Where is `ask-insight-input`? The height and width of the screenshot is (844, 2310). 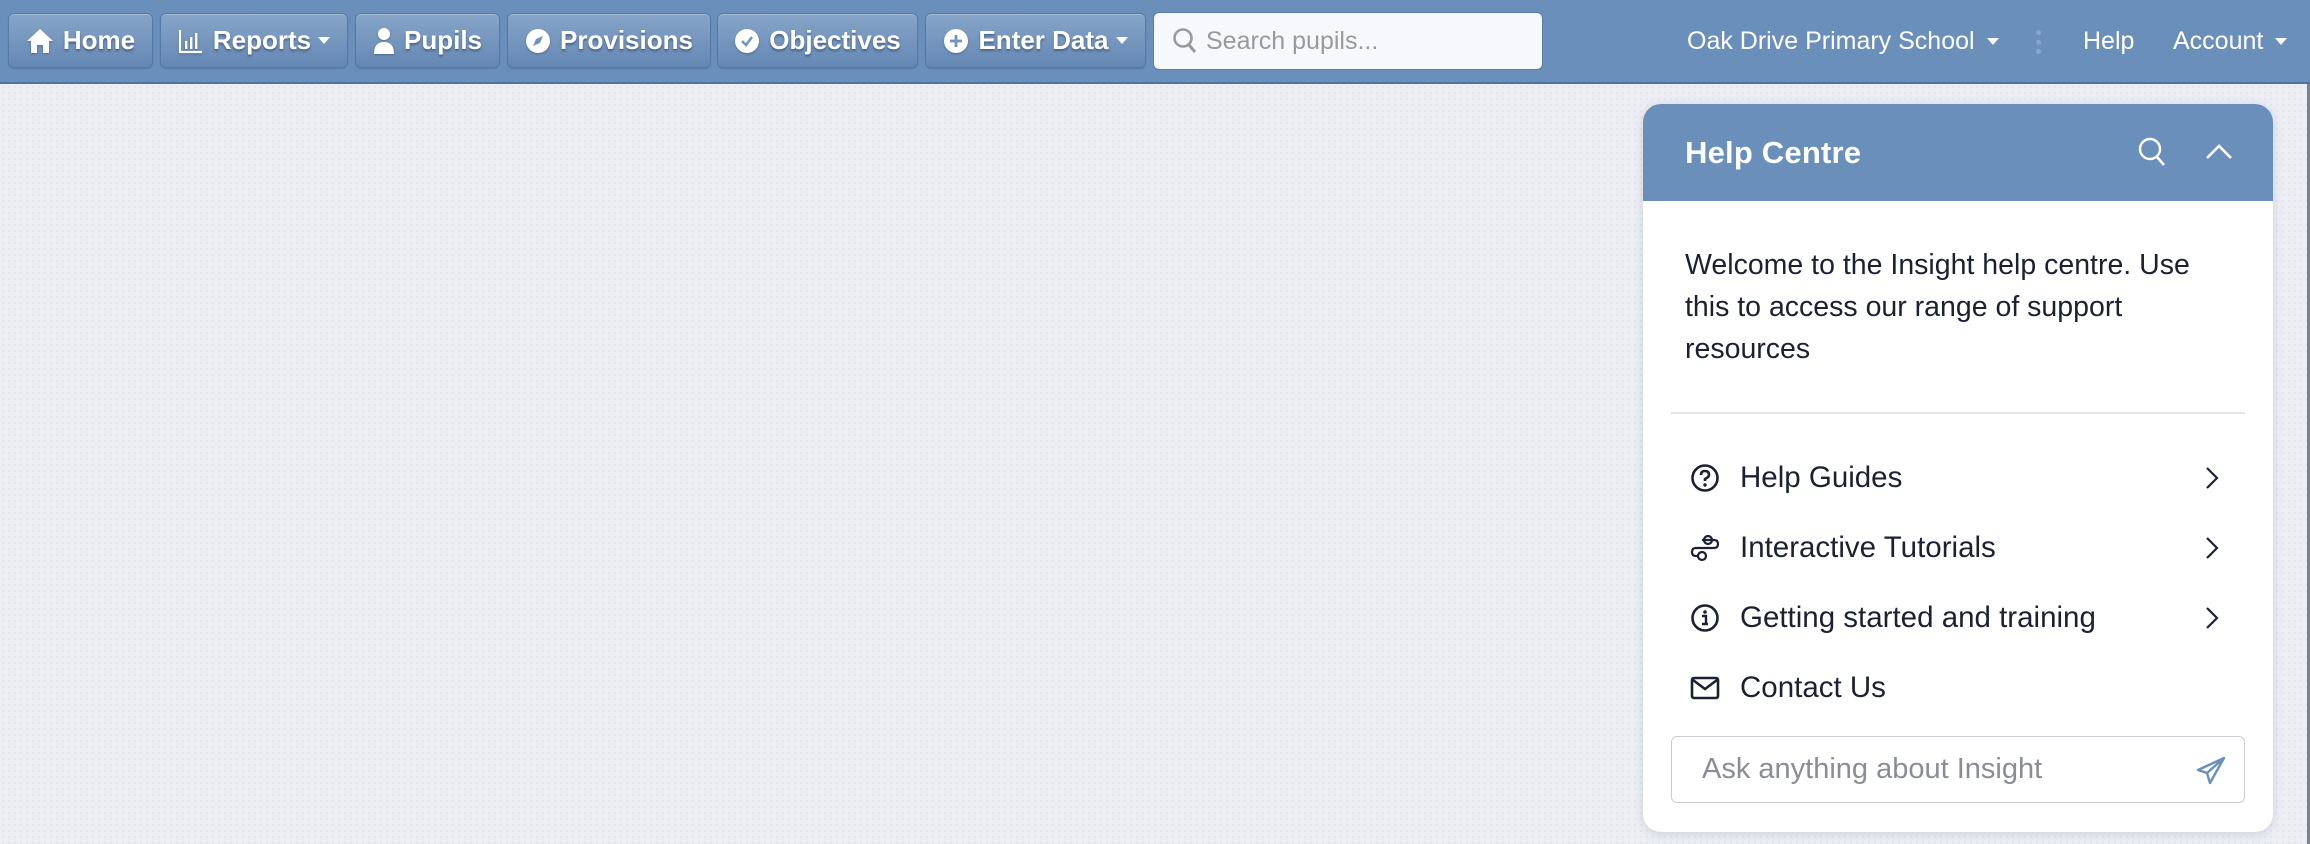 ask-insight-input is located at coordinates (1937, 769).